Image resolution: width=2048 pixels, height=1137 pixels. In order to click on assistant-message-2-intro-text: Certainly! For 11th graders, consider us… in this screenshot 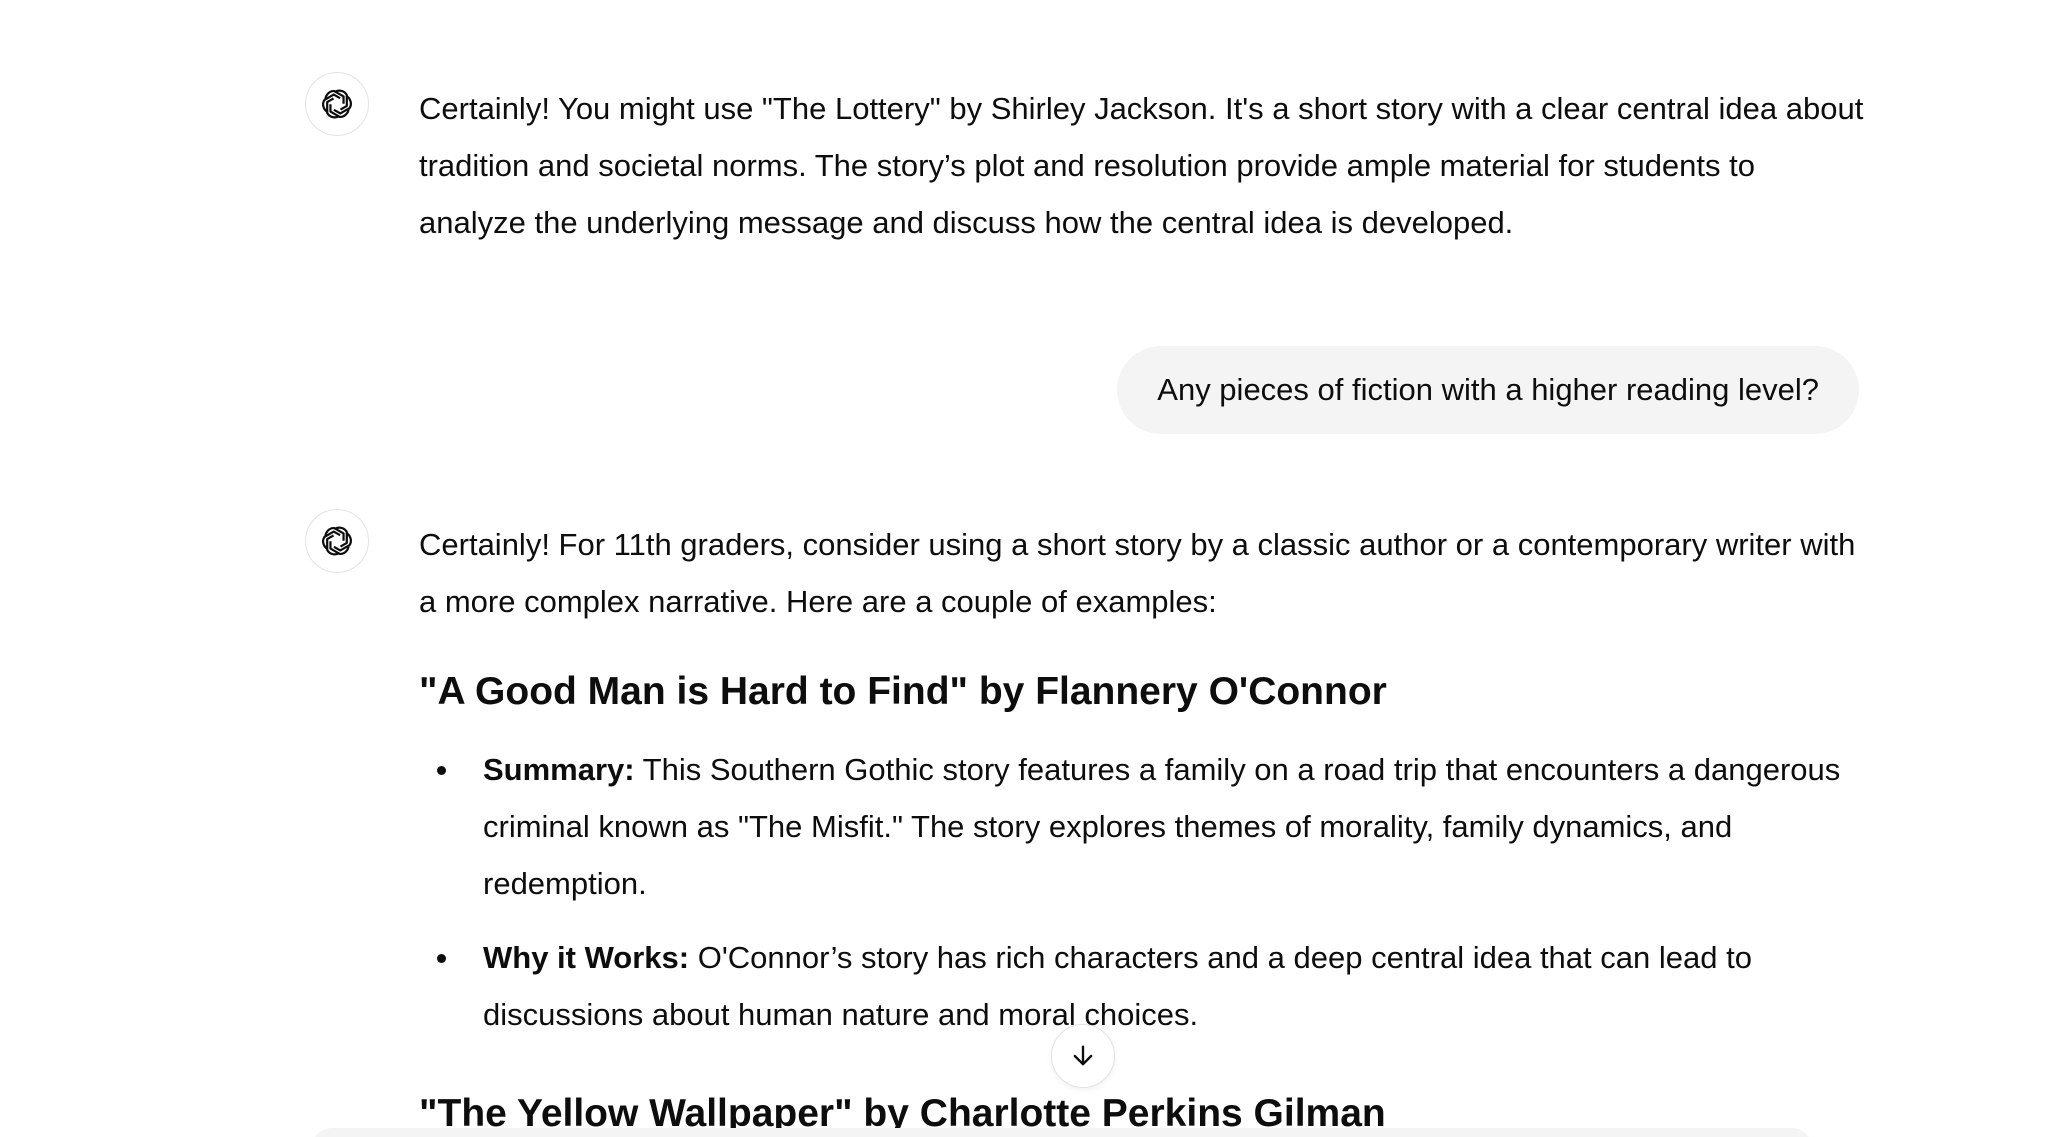, I will do `click(1137, 573)`.